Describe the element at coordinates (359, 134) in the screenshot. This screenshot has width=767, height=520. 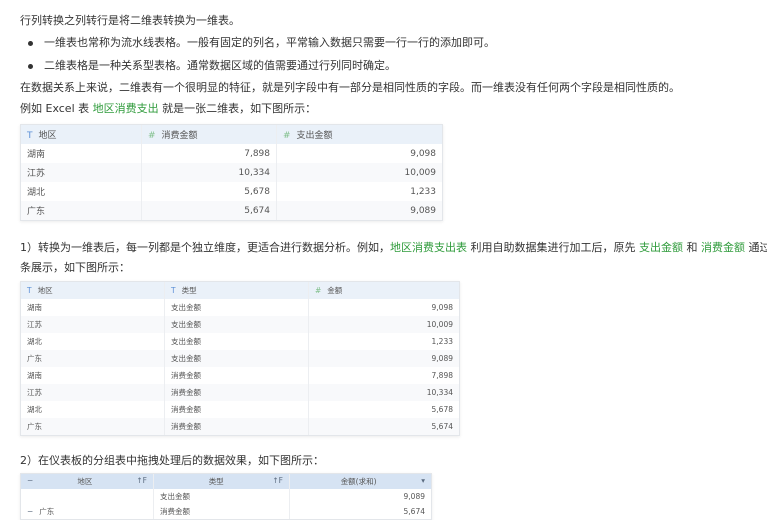
I see `column-header: # 支出金额` at that location.